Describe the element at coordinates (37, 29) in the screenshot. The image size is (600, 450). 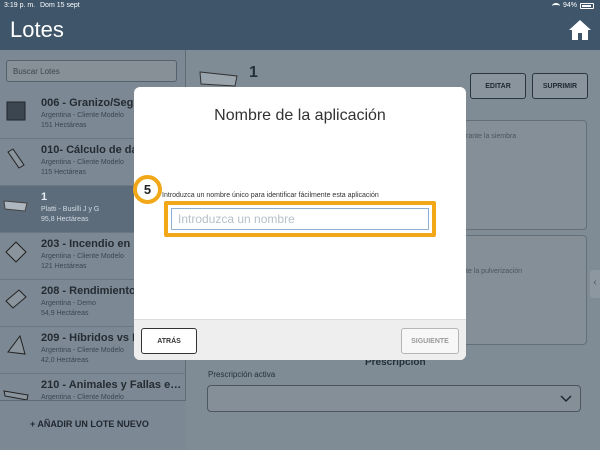
I see `page-title: Lotes` at that location.